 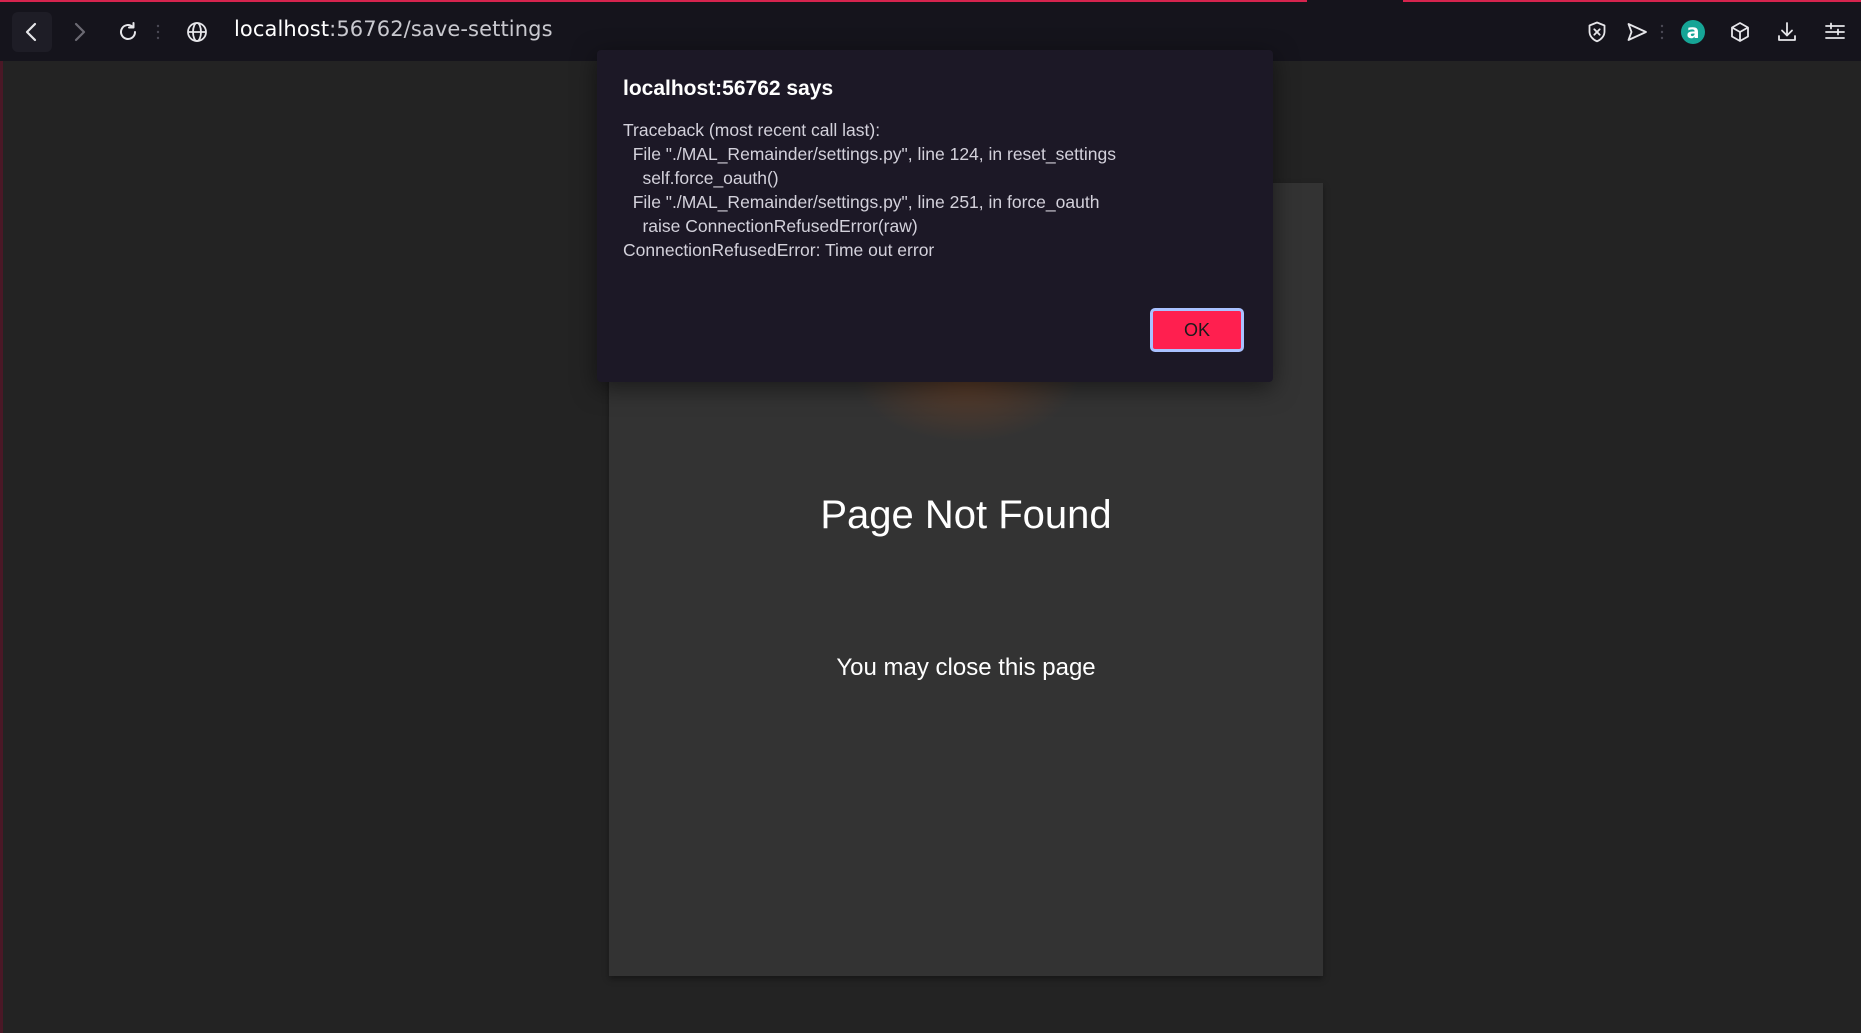 I want to click on forward-button, so click(x=79, y=32).